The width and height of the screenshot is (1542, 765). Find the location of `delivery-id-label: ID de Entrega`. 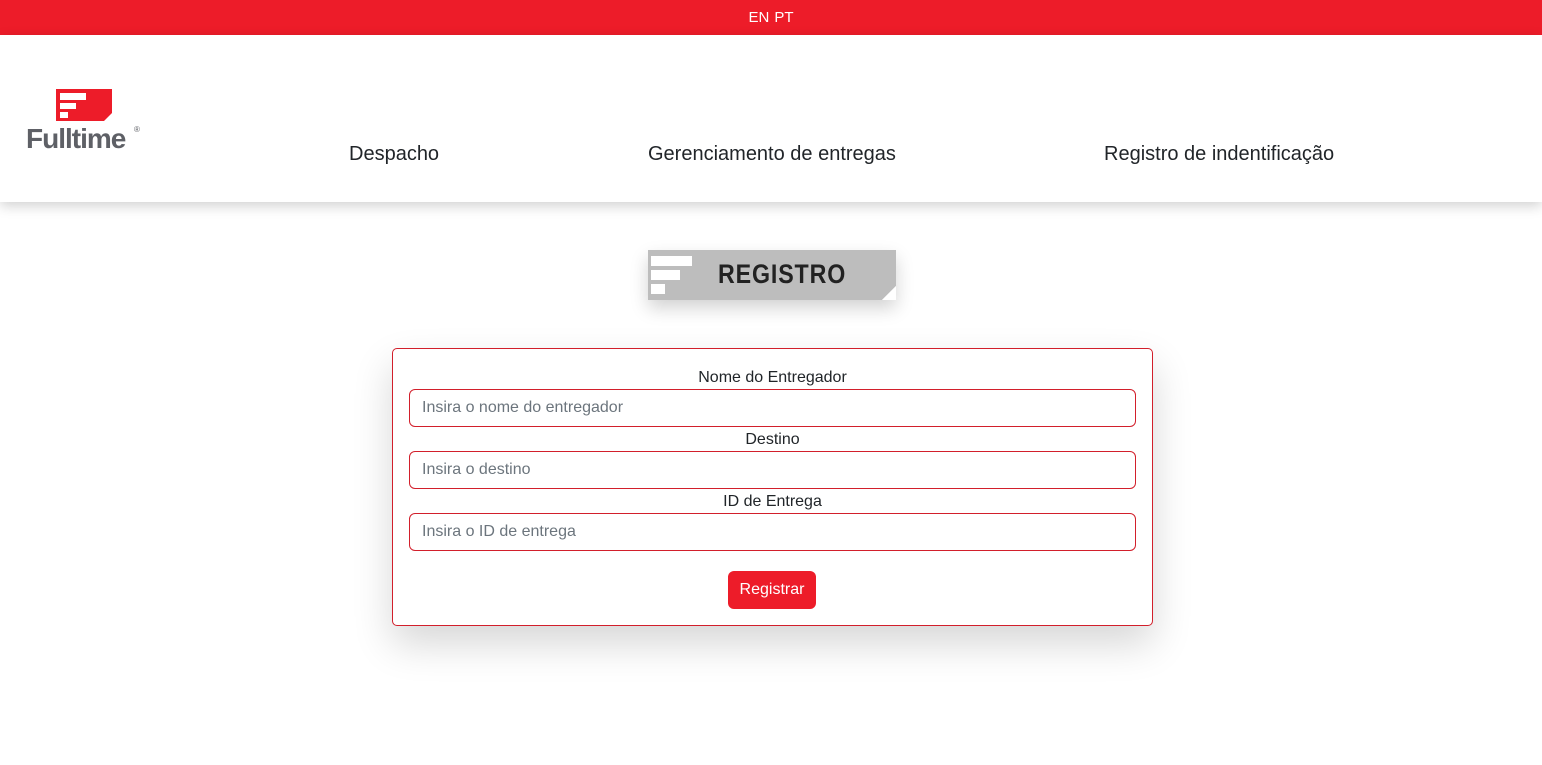

delivery-id-label: ID de Entrega is located at coordinates (772, 501).